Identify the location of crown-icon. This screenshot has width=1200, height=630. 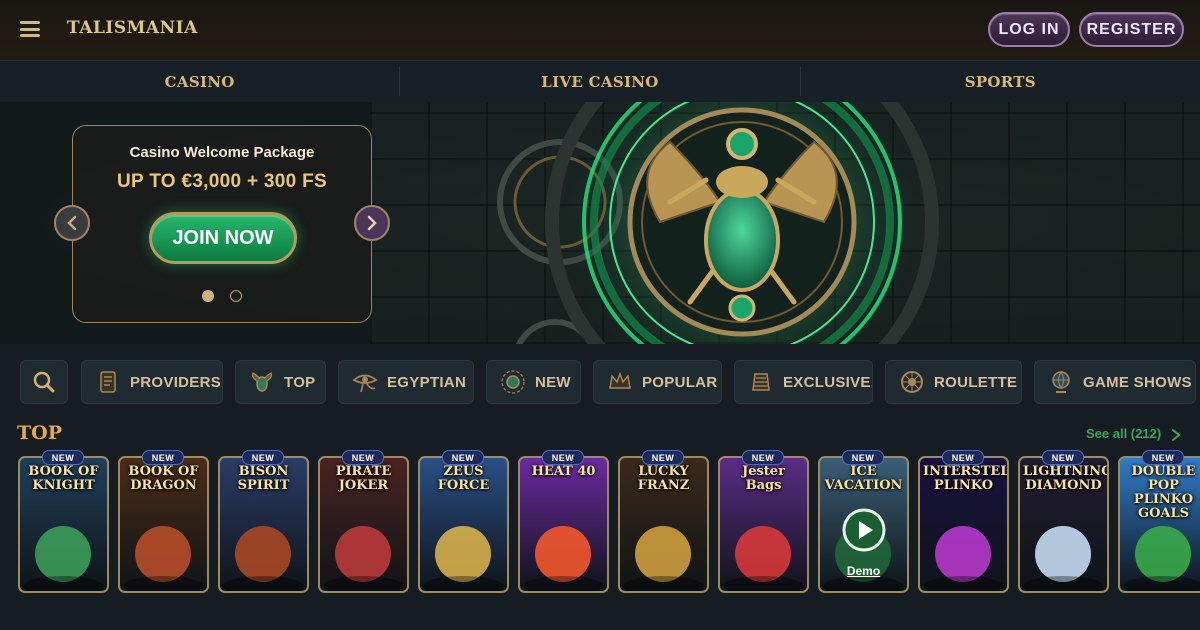
(620, 380).